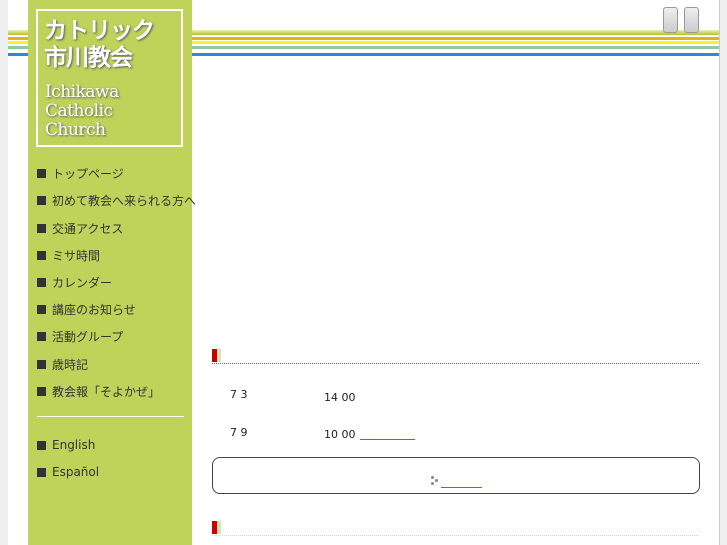 The image size is (727, 545). What do you see at coordinates (79, 111) in the screenshot?
I see `logo-en-line2: Catholic` at bounding box center [79, 111].